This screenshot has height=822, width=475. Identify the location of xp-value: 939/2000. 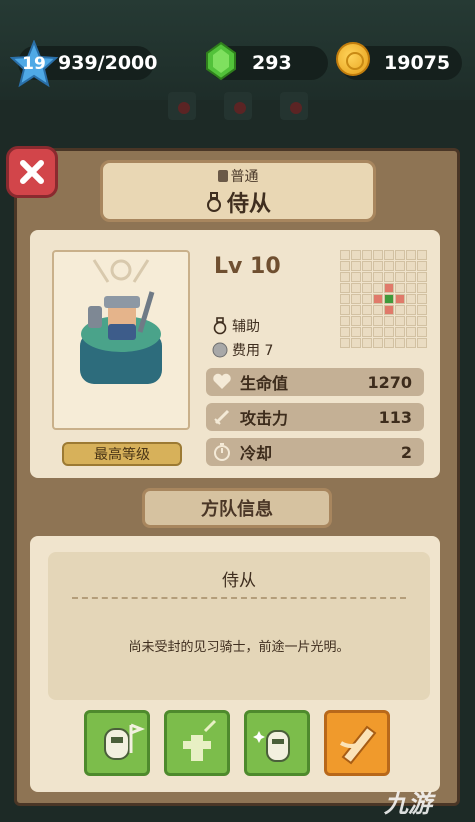
(108, 63).